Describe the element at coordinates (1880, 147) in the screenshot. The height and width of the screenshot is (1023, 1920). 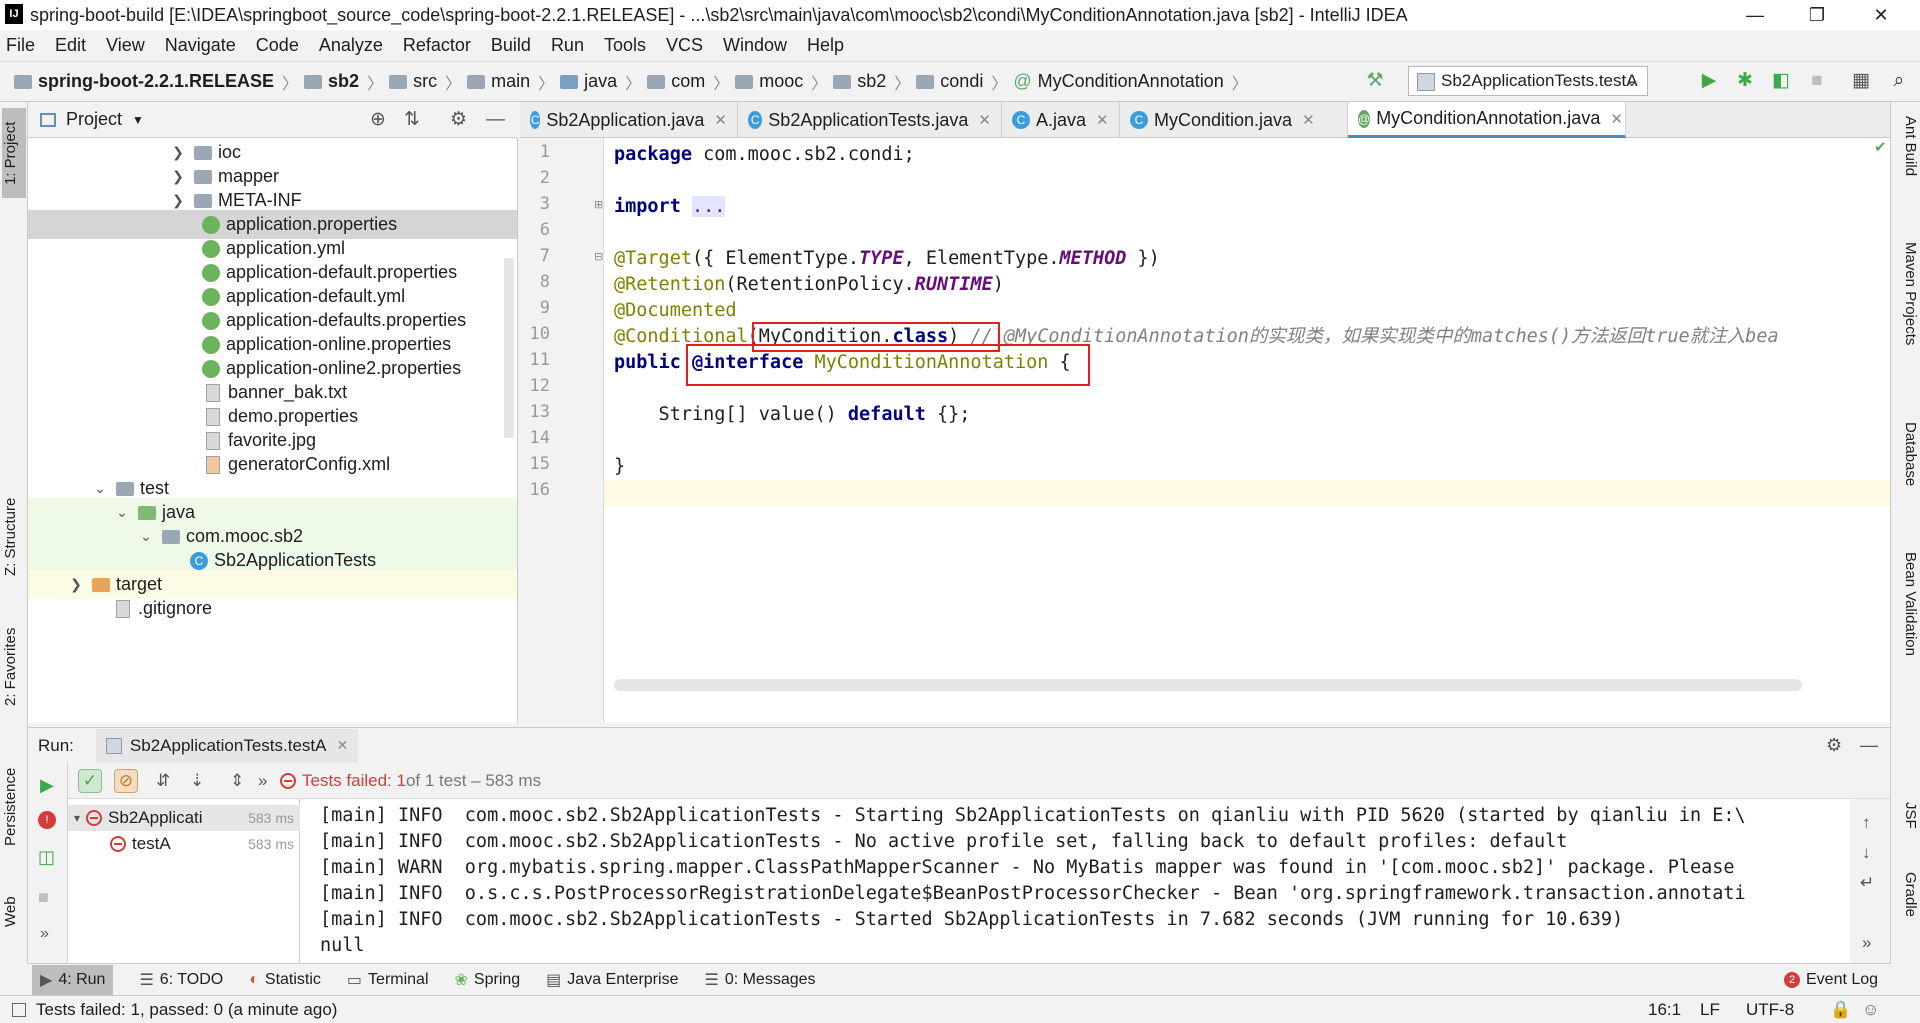
I see `inspection-ok-icon: ✔` at that location.